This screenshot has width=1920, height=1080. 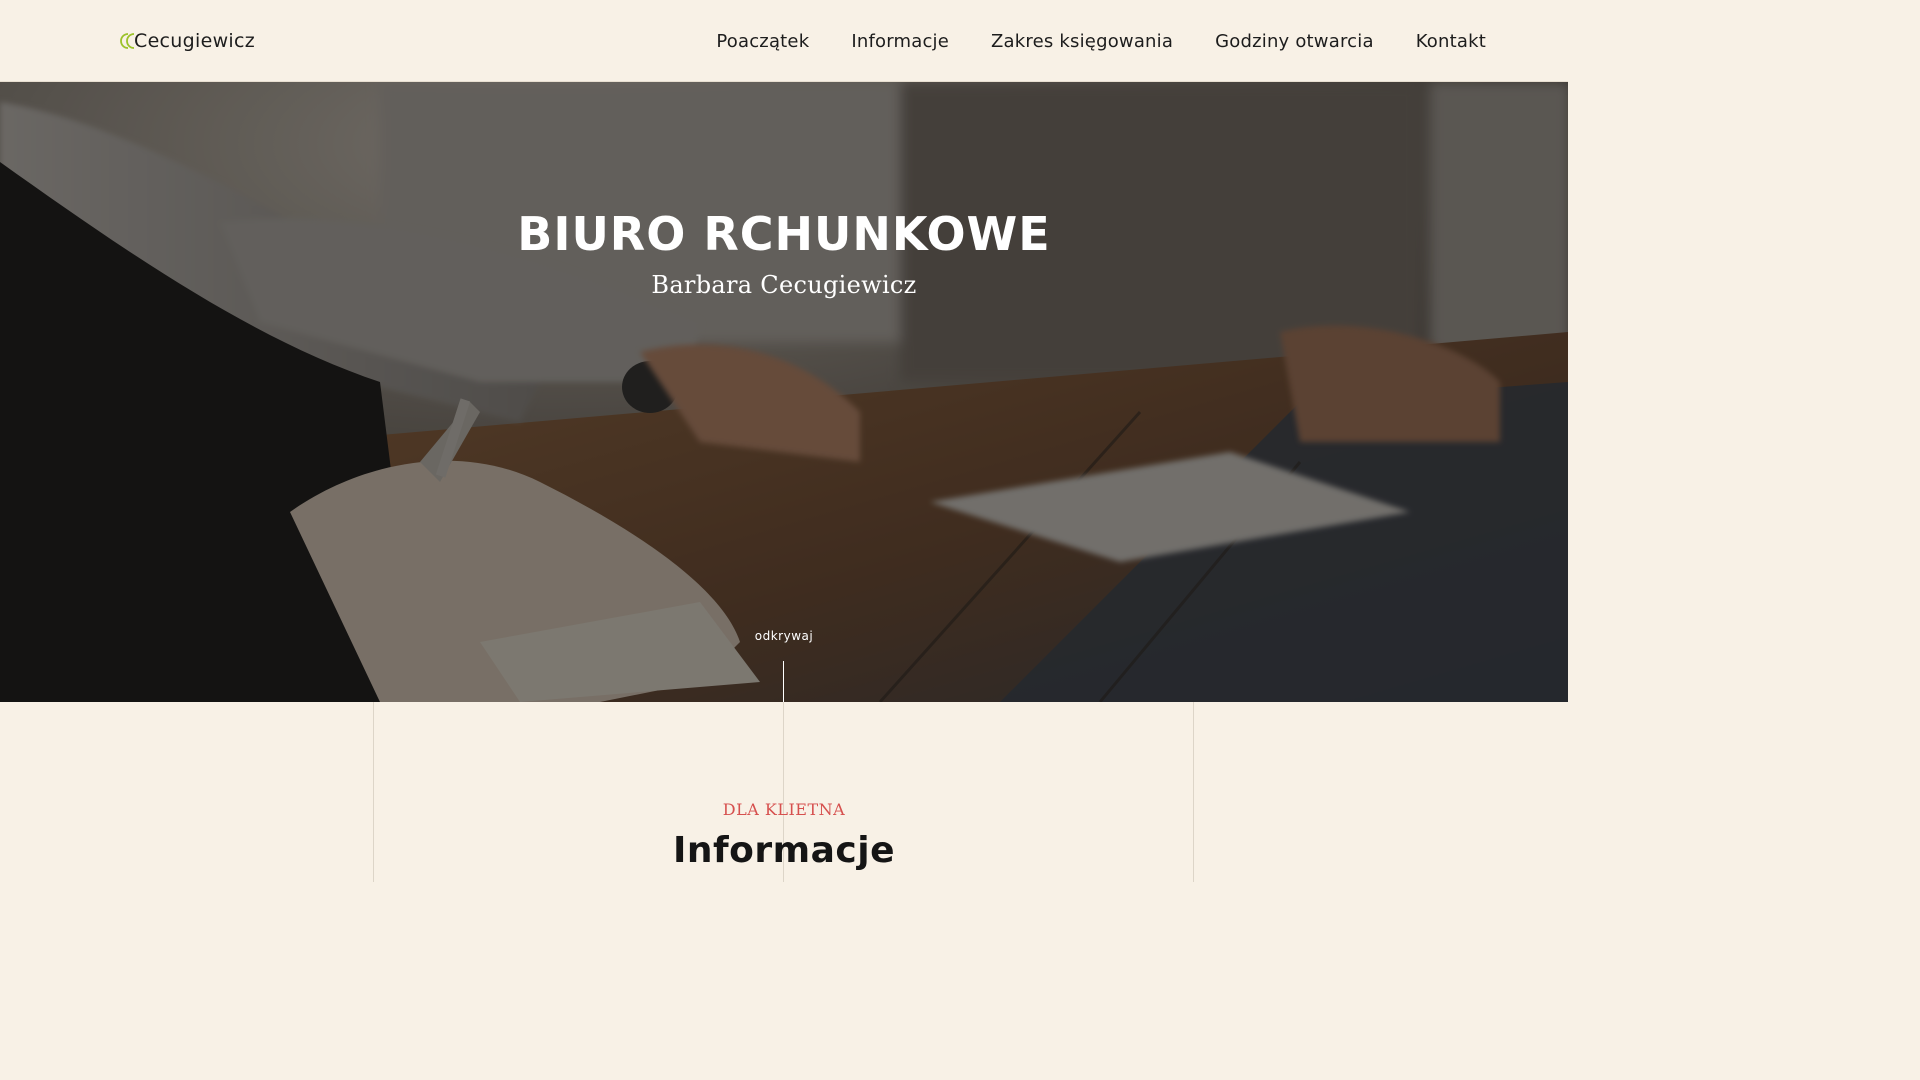 I want to click on scroll-indicator-line, so click(x=783, y=681).